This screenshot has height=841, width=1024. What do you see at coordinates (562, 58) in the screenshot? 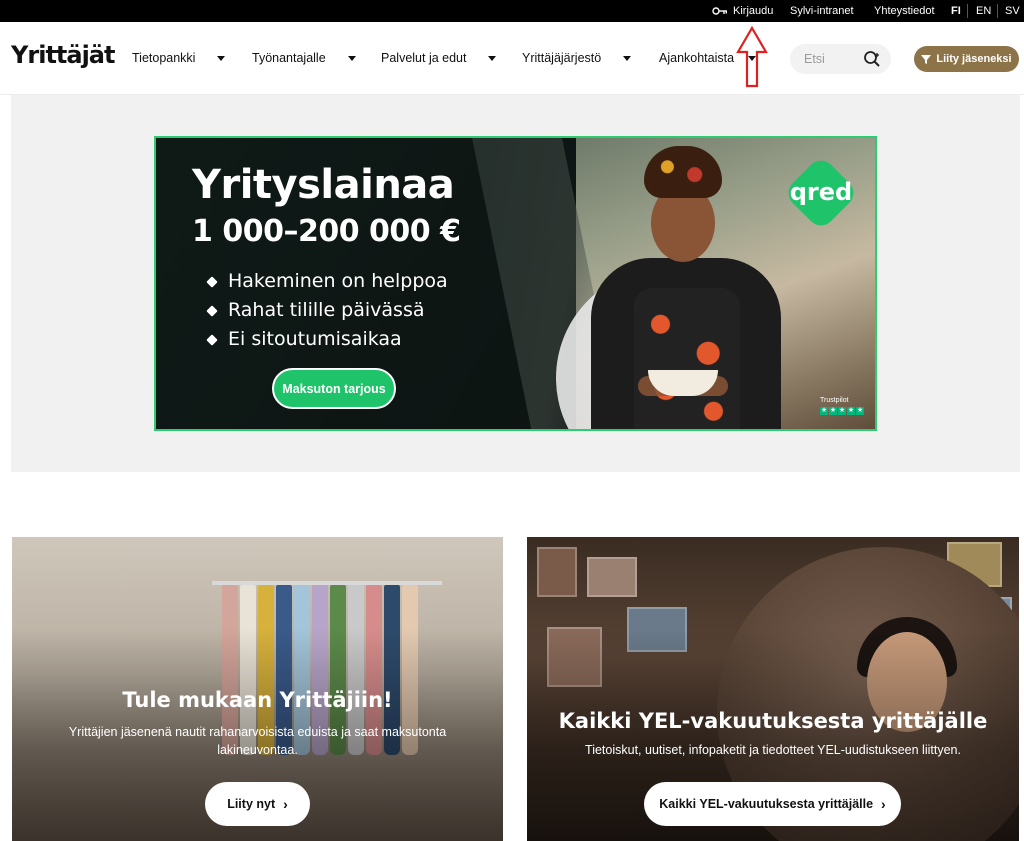
I see `nav-item-label: Yrittäjäjärjestö` at bounding box center [562, 58].